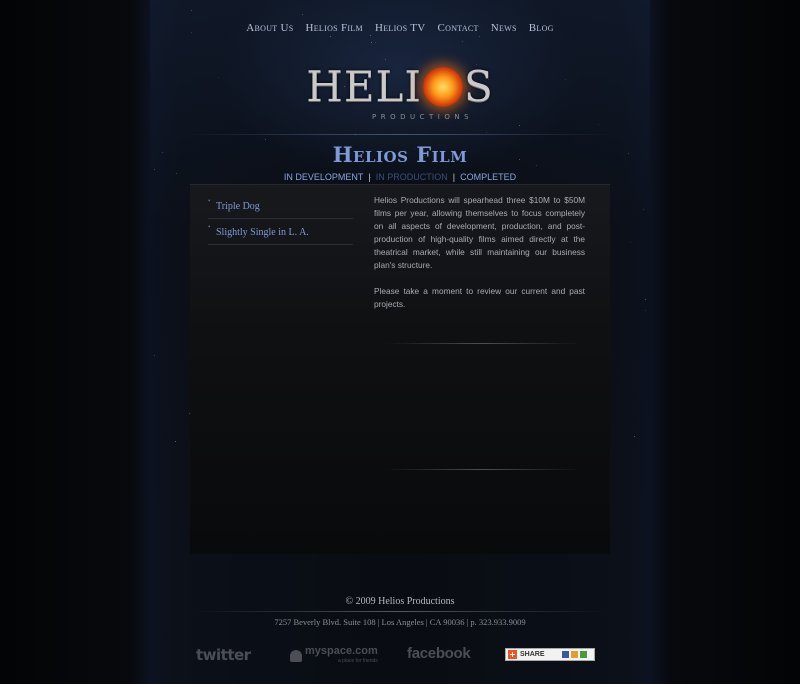  Describe the element at coordinates (262, 232) in the screenshot. I see `project-link-slightly-single: Slightly Single in L. A.` at that location.